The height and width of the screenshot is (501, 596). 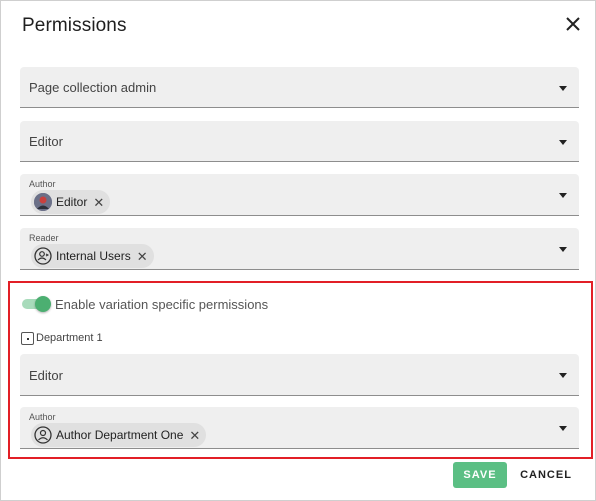 I want to click on editor-value: Editor, so click(x=46, y=141).